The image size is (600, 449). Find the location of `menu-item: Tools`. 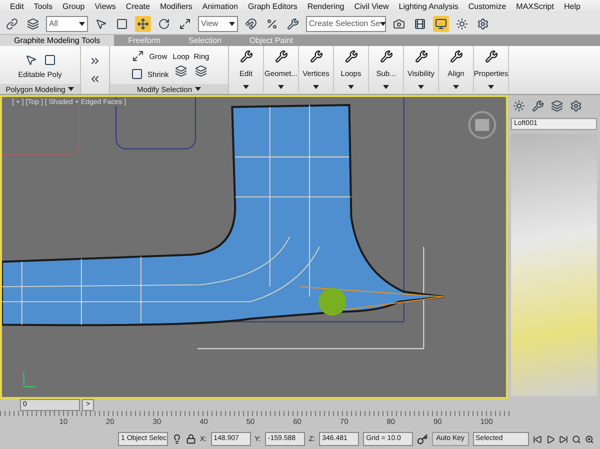

menu-item: Tools is located at coordinates (43, 6).